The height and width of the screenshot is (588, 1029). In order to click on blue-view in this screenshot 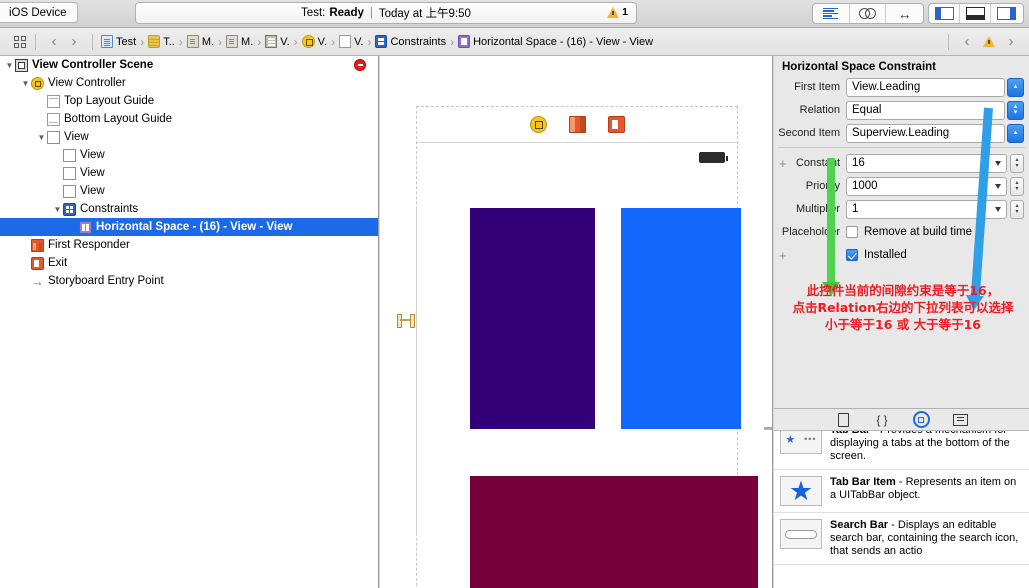, I will do `click(681, 318)`.